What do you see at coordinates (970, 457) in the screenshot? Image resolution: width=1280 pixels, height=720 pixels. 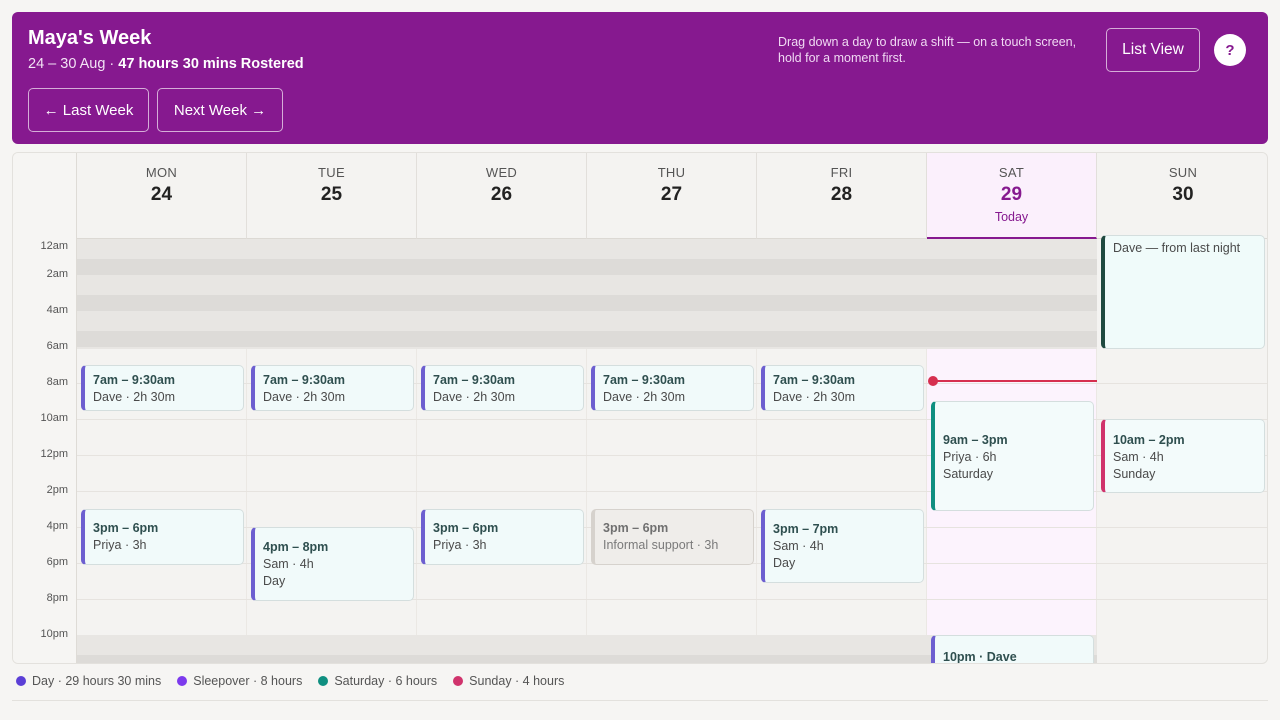 I see `shift-detail: Priya · 6h` at bounding box center [970, 457].